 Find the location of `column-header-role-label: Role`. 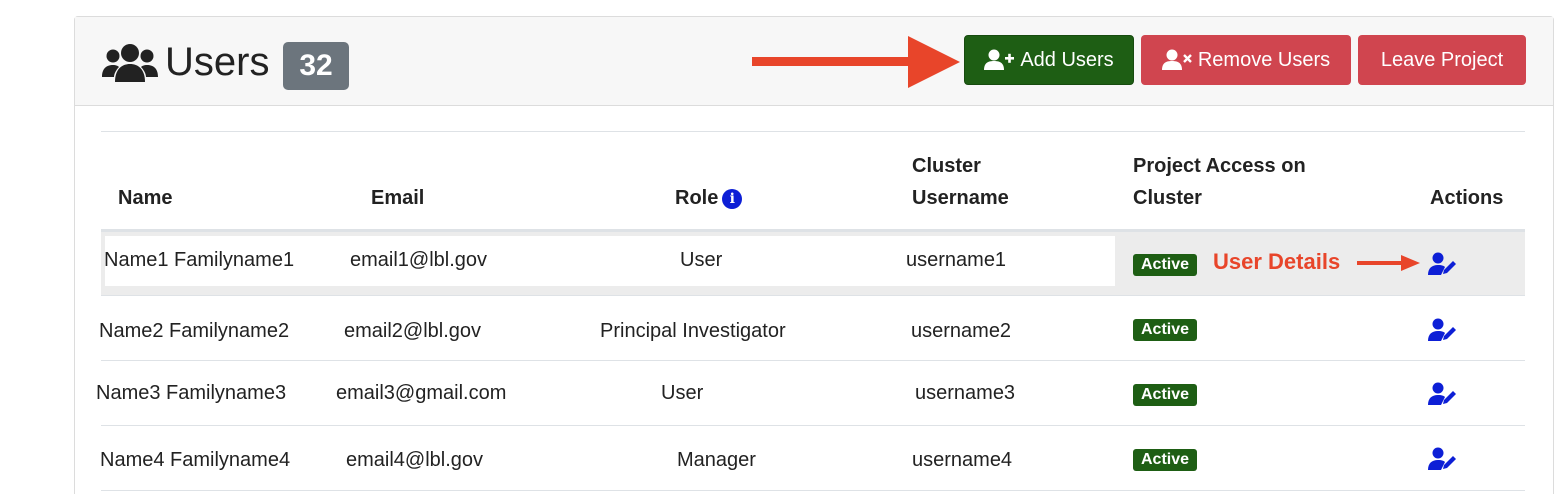

column-header-role-label: Role is located at coordinates (697, 198).